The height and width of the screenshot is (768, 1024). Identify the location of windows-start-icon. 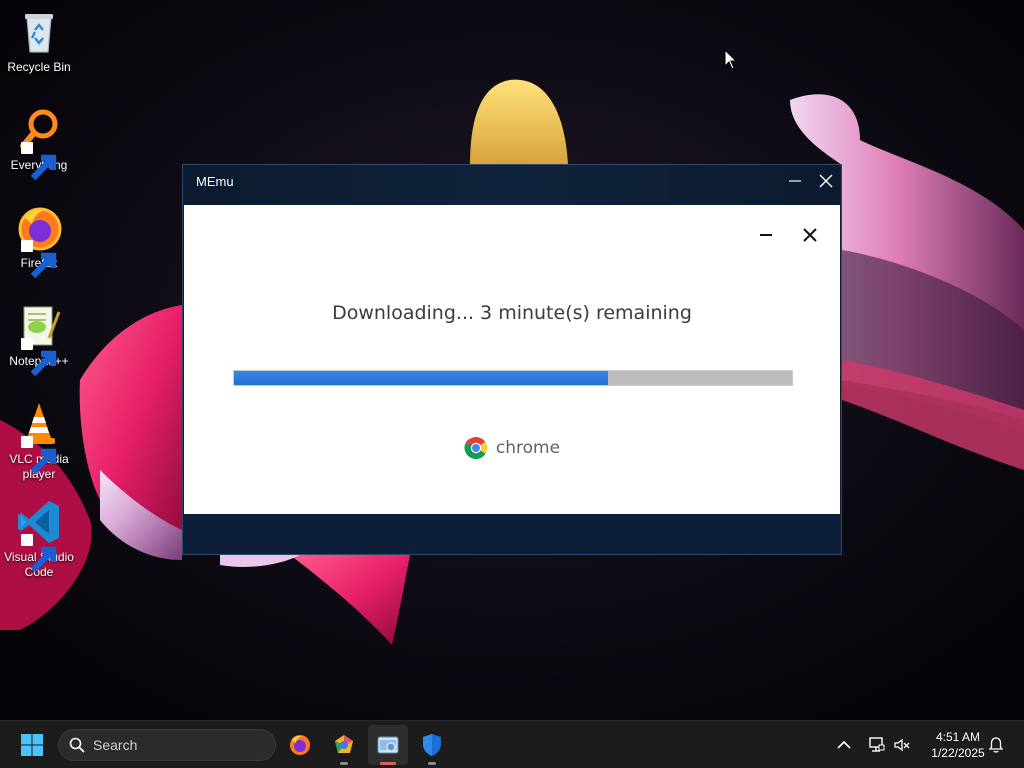
(32, 745).